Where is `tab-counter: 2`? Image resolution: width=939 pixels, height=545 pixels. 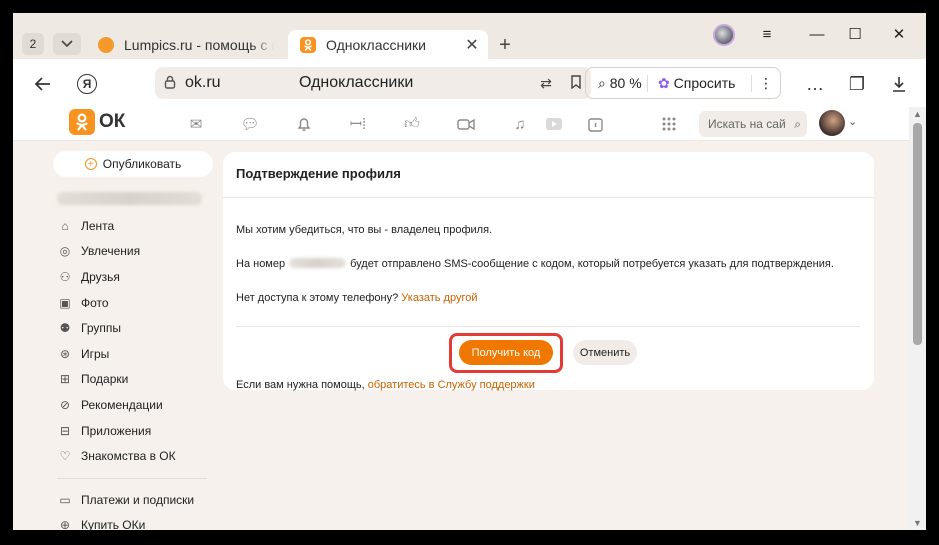 tab-counter: 2 is located at coordinates (33, 44).